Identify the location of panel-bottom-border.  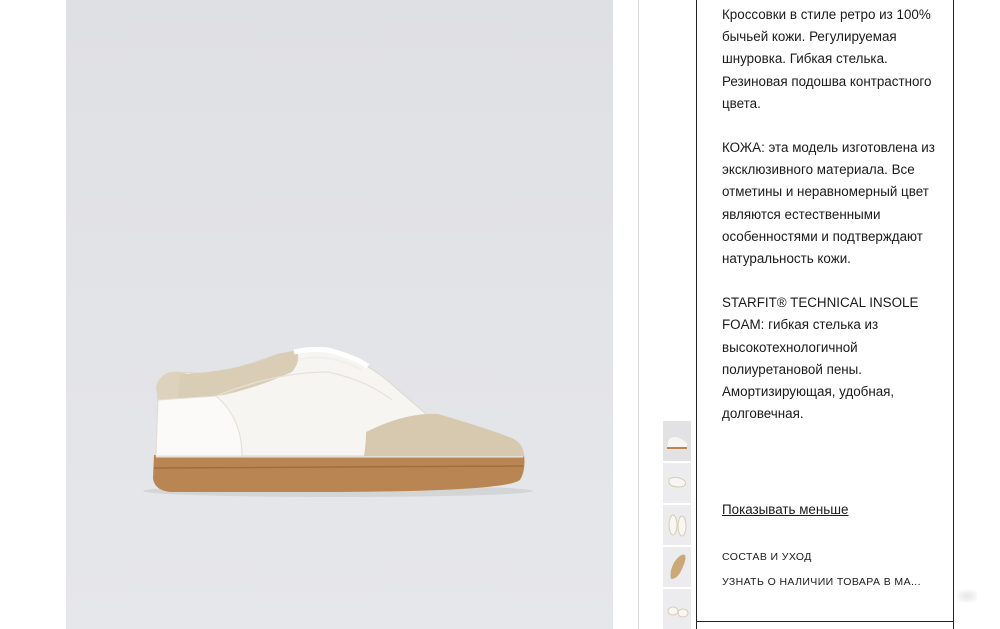
(825, 621).